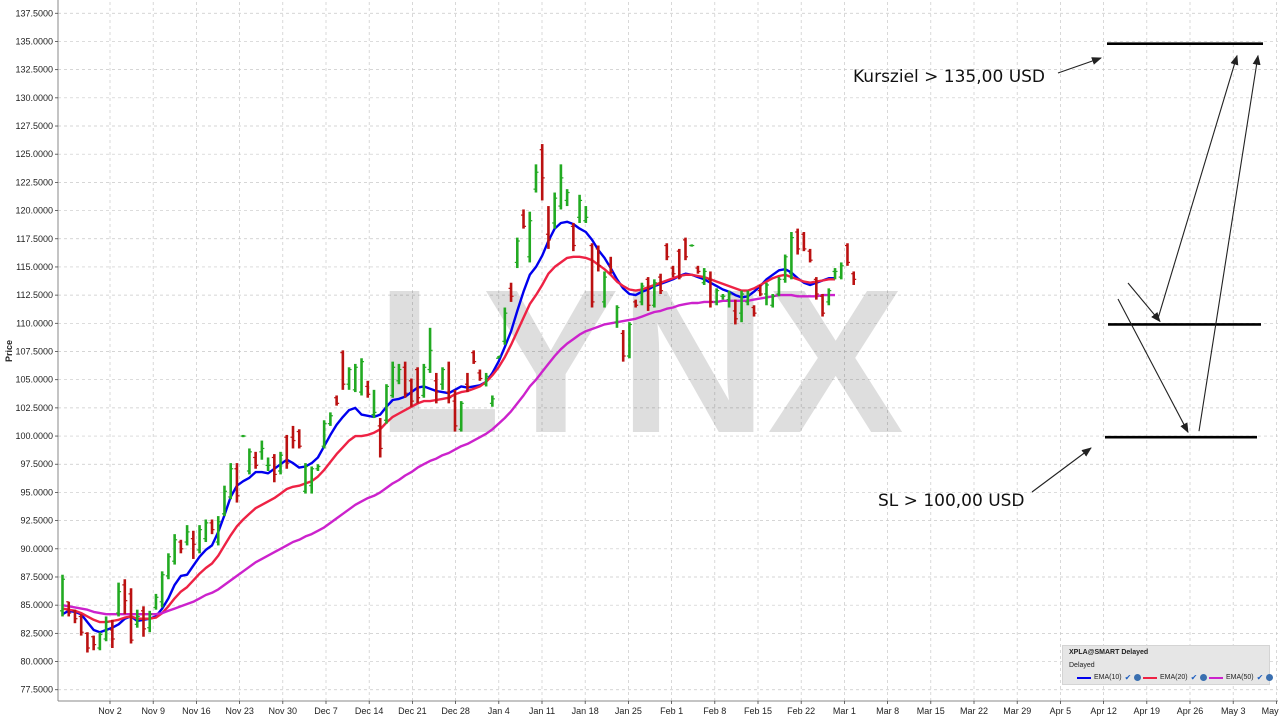  What do you see at coordinates (1175, 677) in the screenshot?
I see `legend-item-ema20: EMA(20) ✔` at bounding box center [1175, 677].